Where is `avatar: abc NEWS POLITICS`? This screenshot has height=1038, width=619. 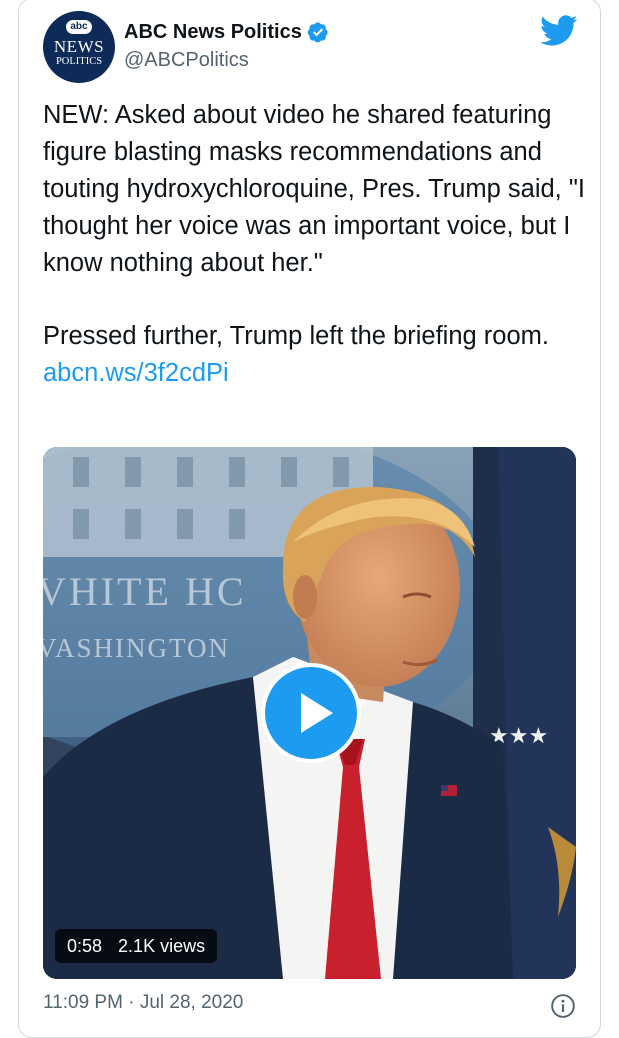 avatar: abc NEWS POLITICS is located at coordinates (79, 47).